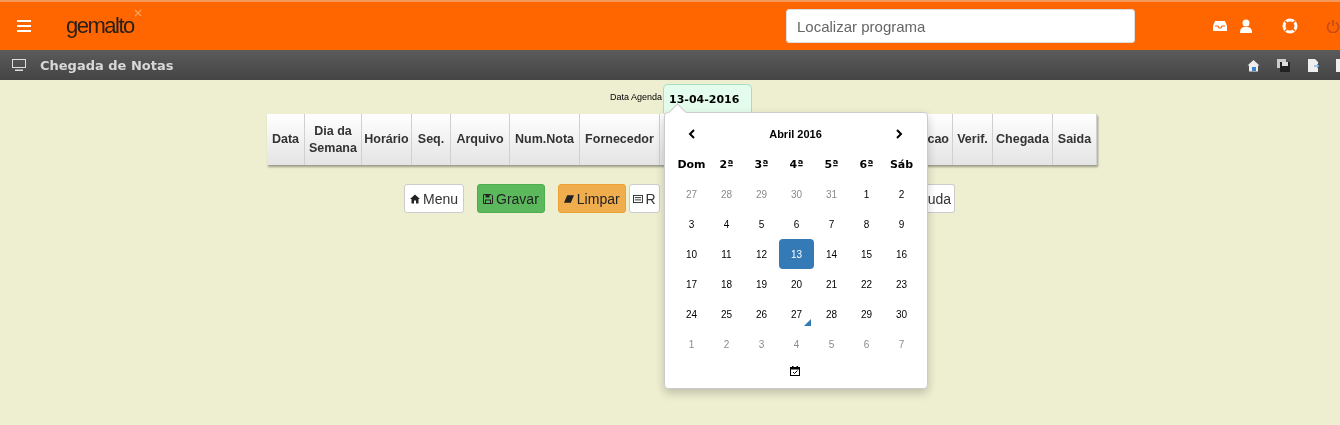 The height and width of the screenshot is (425, 1340). Describe the element at coordinates (637, 198) in the screenshot. I see `list-icon` at that location.